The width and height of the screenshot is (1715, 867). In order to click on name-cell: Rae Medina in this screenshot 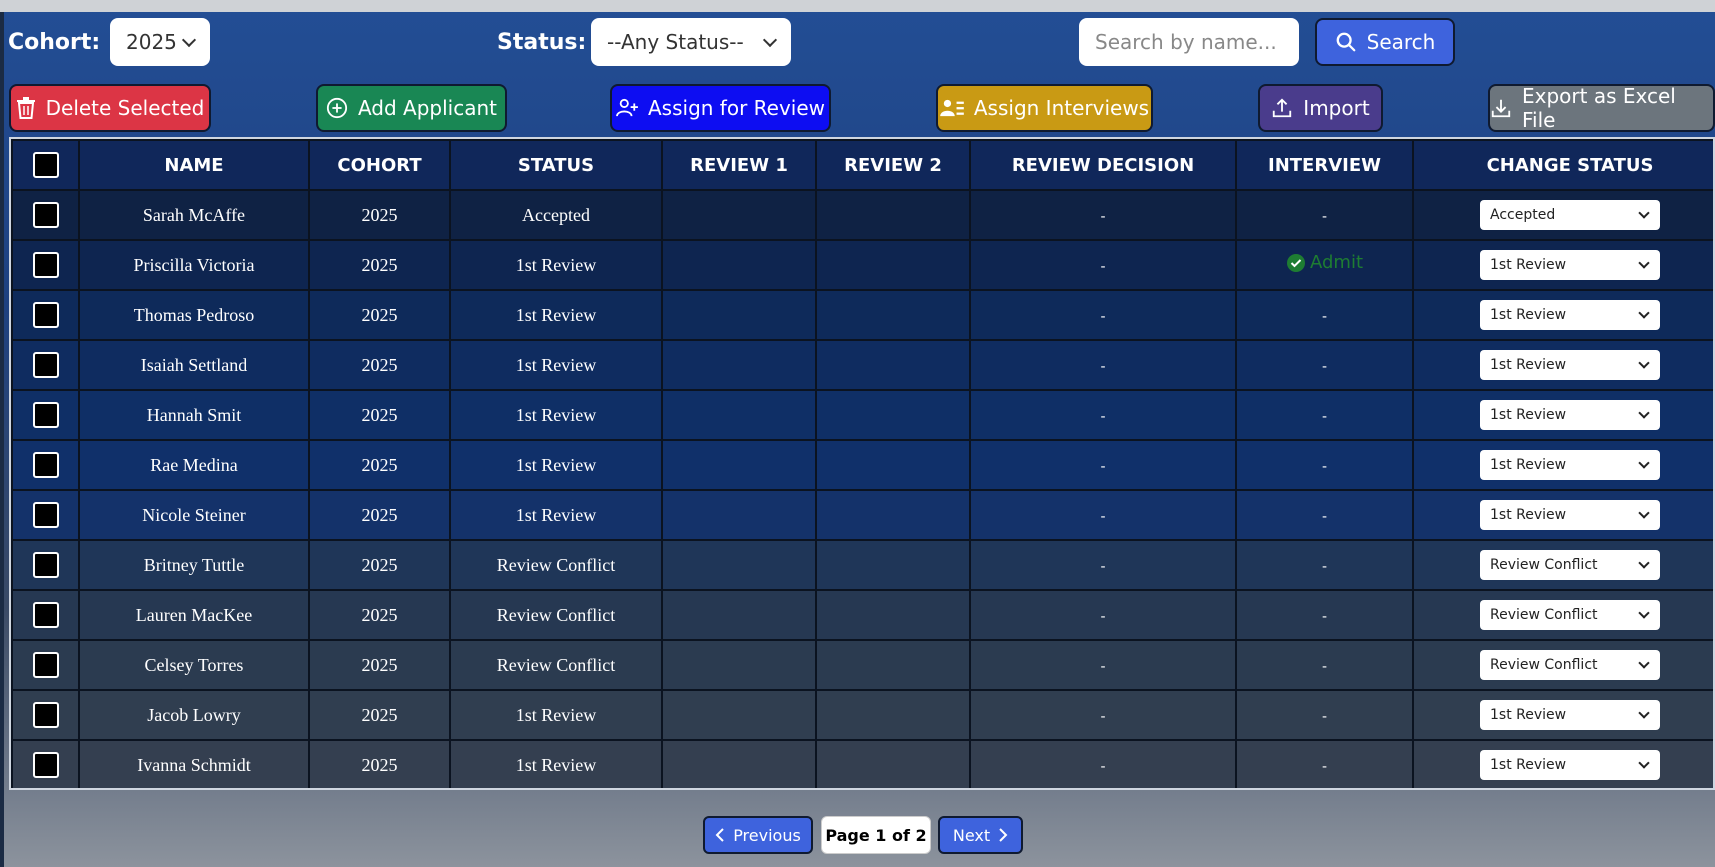, I will do `click(194, 465)`.